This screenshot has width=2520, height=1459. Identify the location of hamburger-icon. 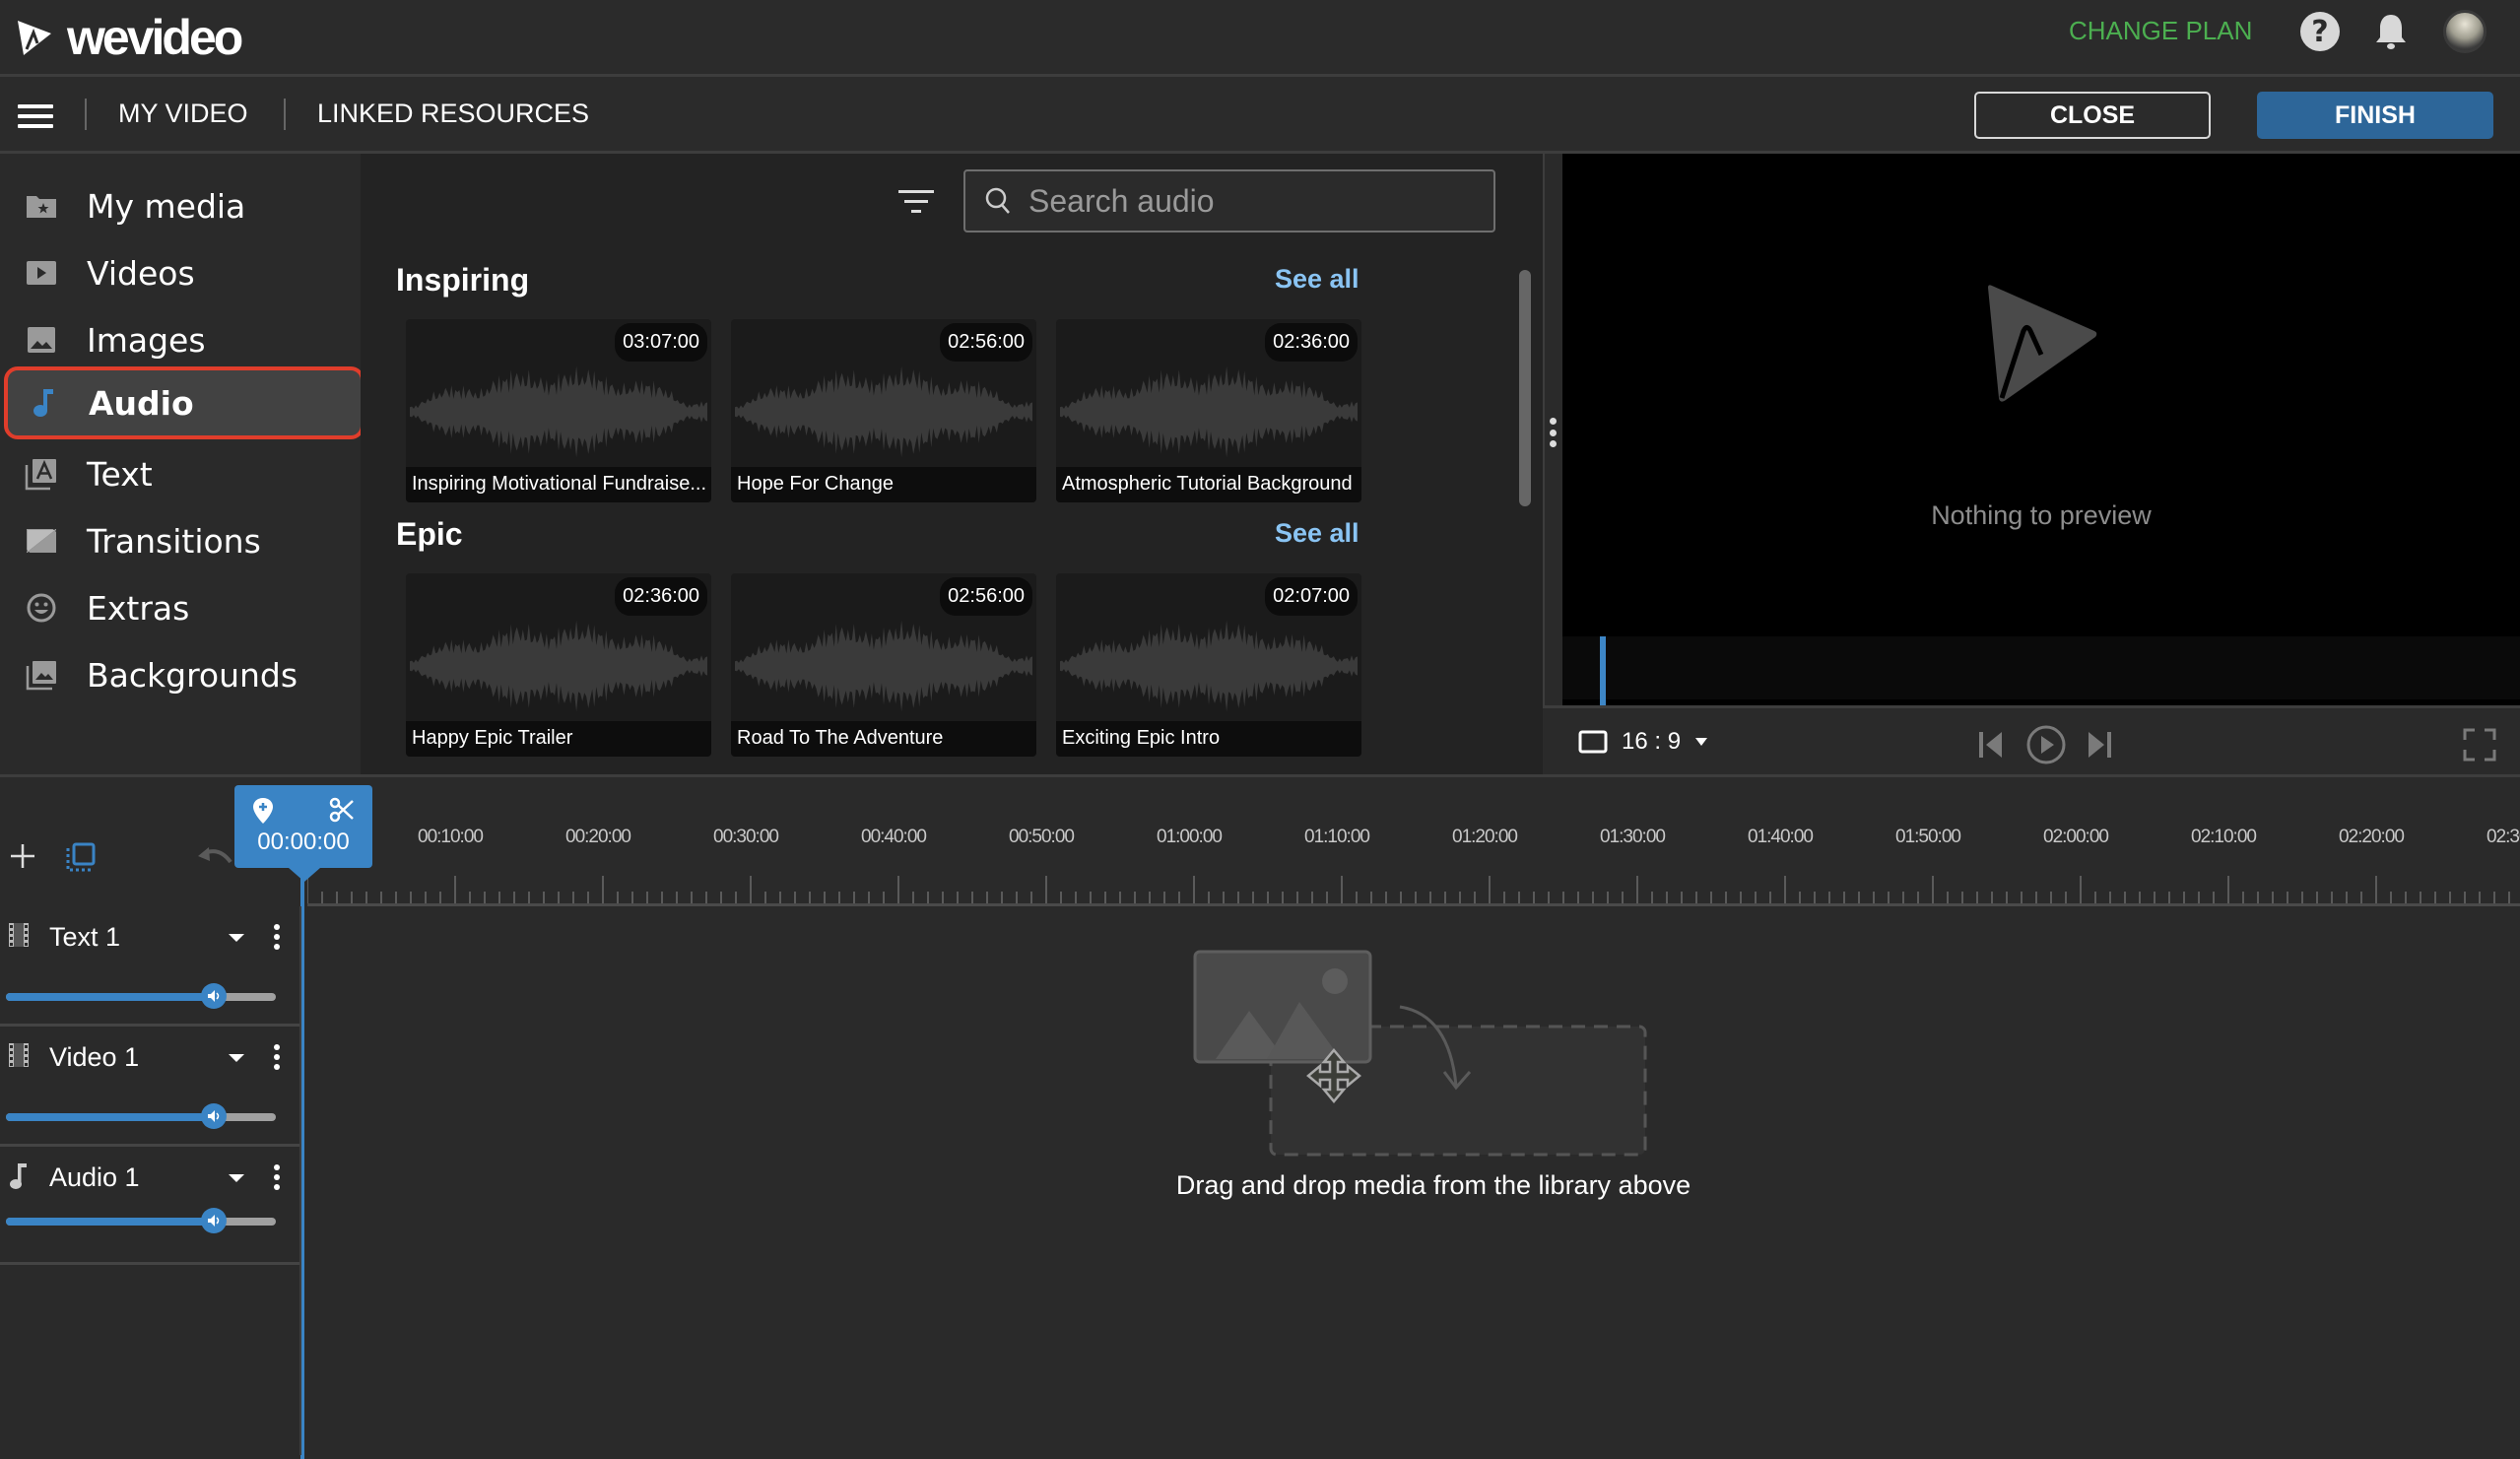
(35, 116).